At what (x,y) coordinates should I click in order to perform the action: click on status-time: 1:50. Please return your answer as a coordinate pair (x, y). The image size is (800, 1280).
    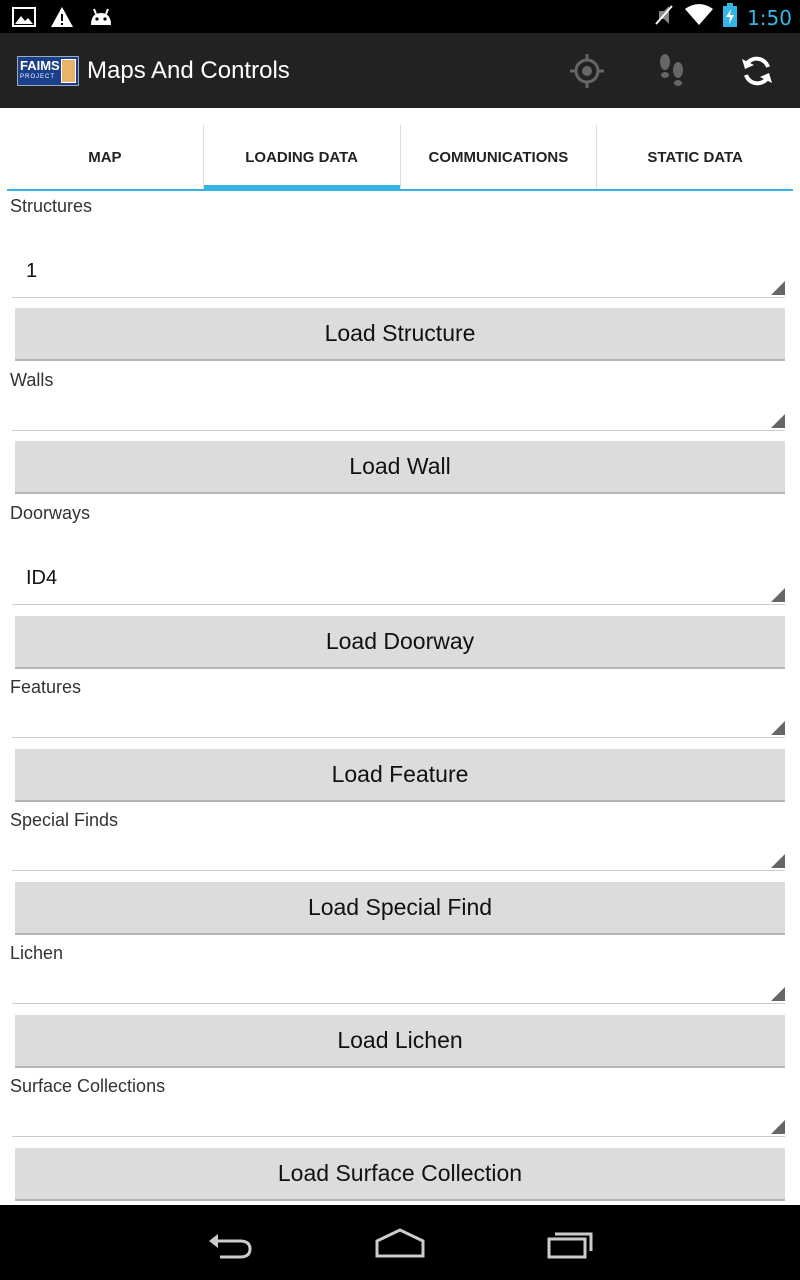
    Looking at the image, I should click on (769, 17).